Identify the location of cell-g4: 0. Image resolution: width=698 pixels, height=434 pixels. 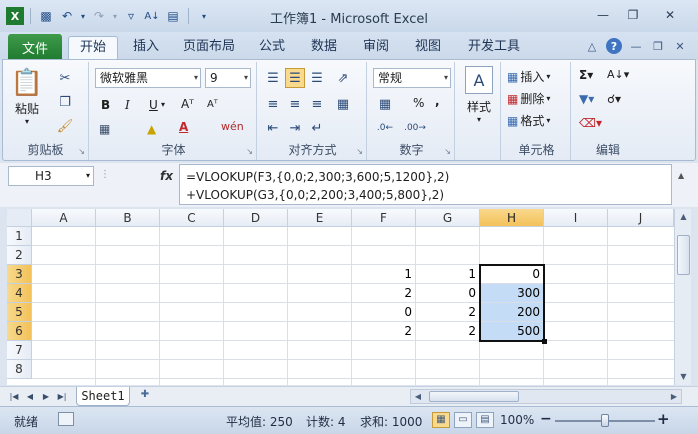
(448, 293).